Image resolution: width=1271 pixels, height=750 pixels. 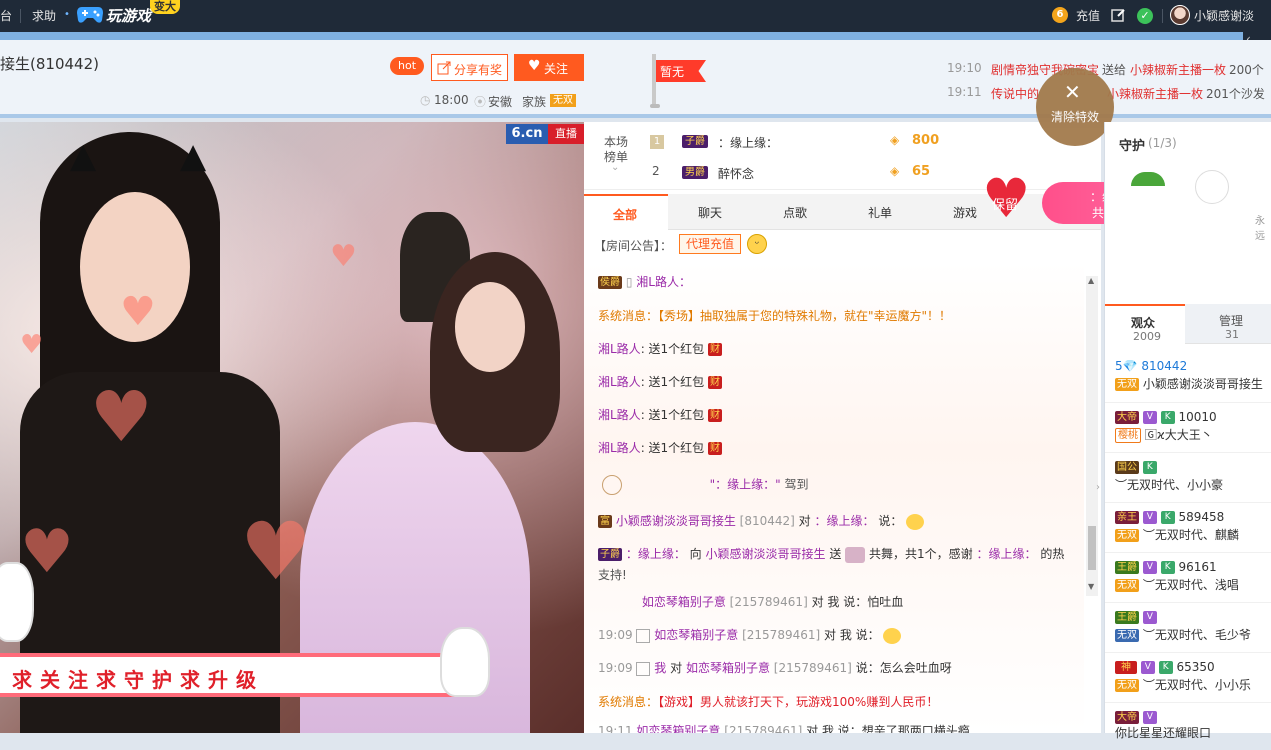 I want to click on recharge-link: 充值, so click(x=1088, y=16).